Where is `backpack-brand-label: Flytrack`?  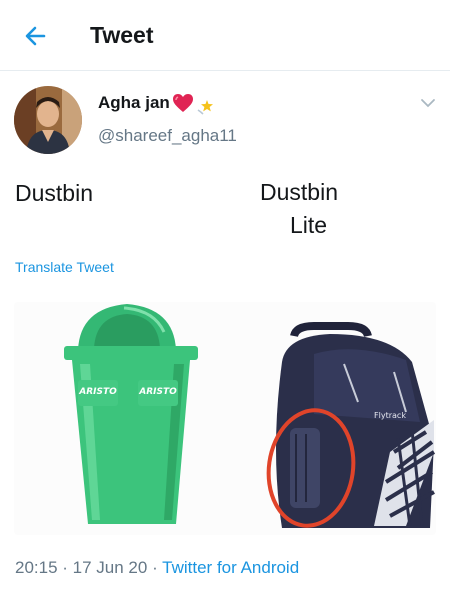 backpack-brand-label: Flytrack is located at coordinates (390, 415).